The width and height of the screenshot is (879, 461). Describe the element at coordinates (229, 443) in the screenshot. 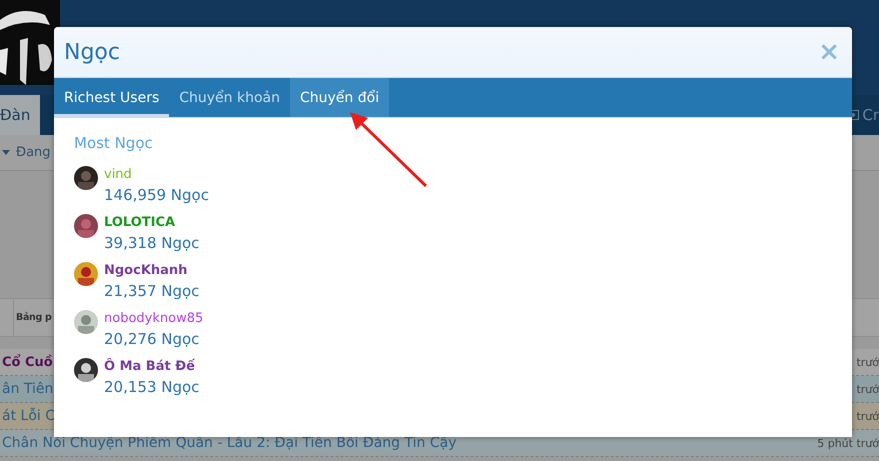

I see `thread-title: Chân Nói Chuyện Phiếm Quần - Lầu 2: Đại Tiền Bối Đáng Tin Cậy` at that location.